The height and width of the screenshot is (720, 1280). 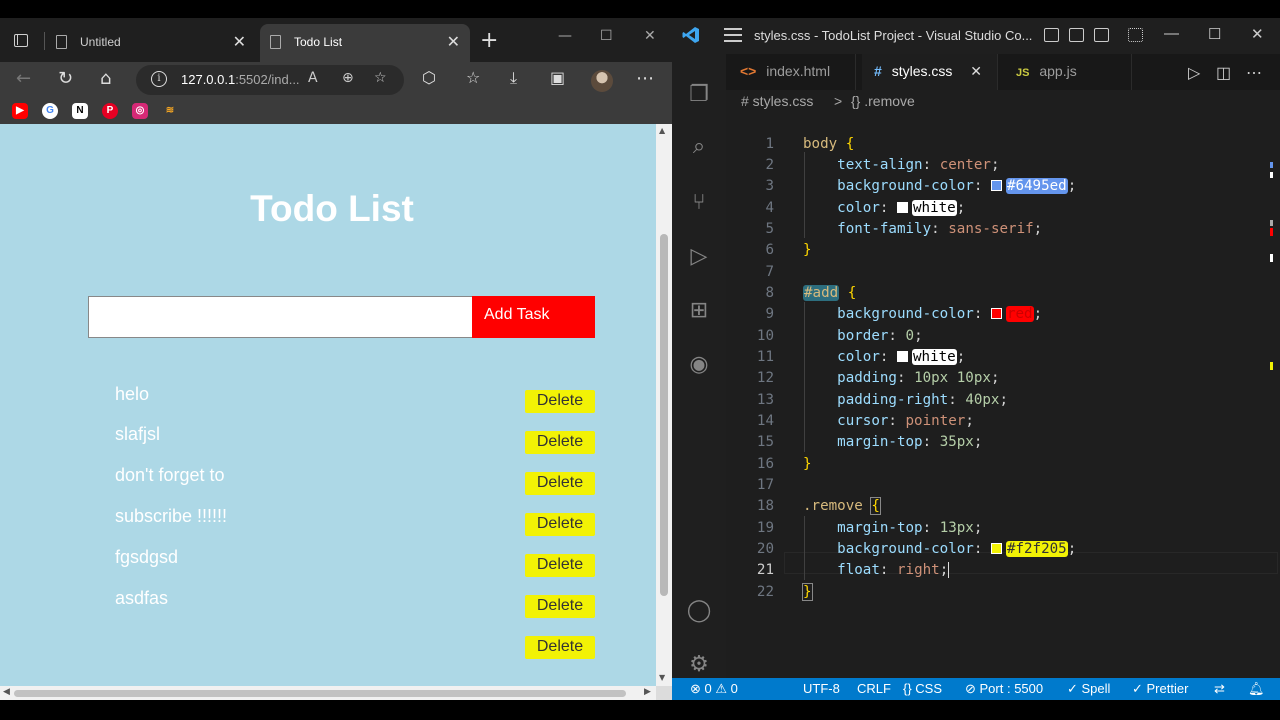 I want to click on code-line: cursor: pointer;, so click(x=905, y=421).